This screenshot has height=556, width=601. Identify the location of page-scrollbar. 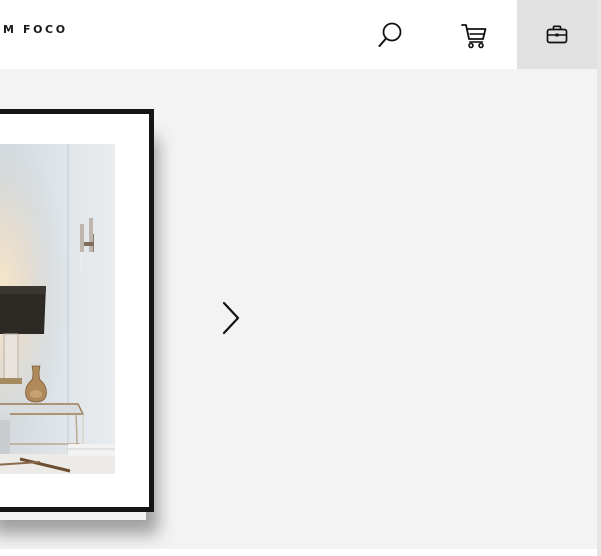
(599, 278).